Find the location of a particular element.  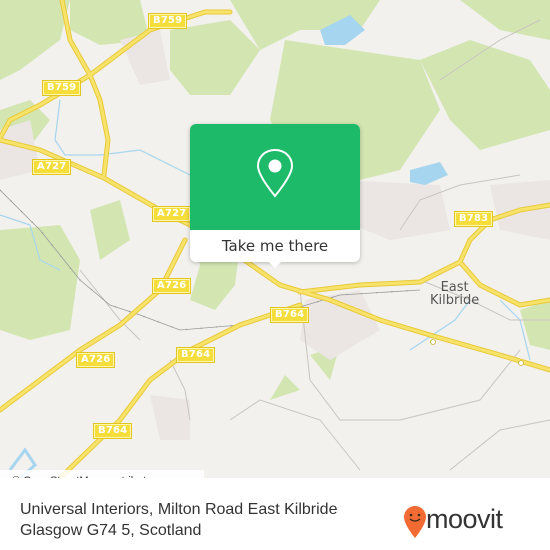

location-popup: Take me there is located at coordinates (275, 196).